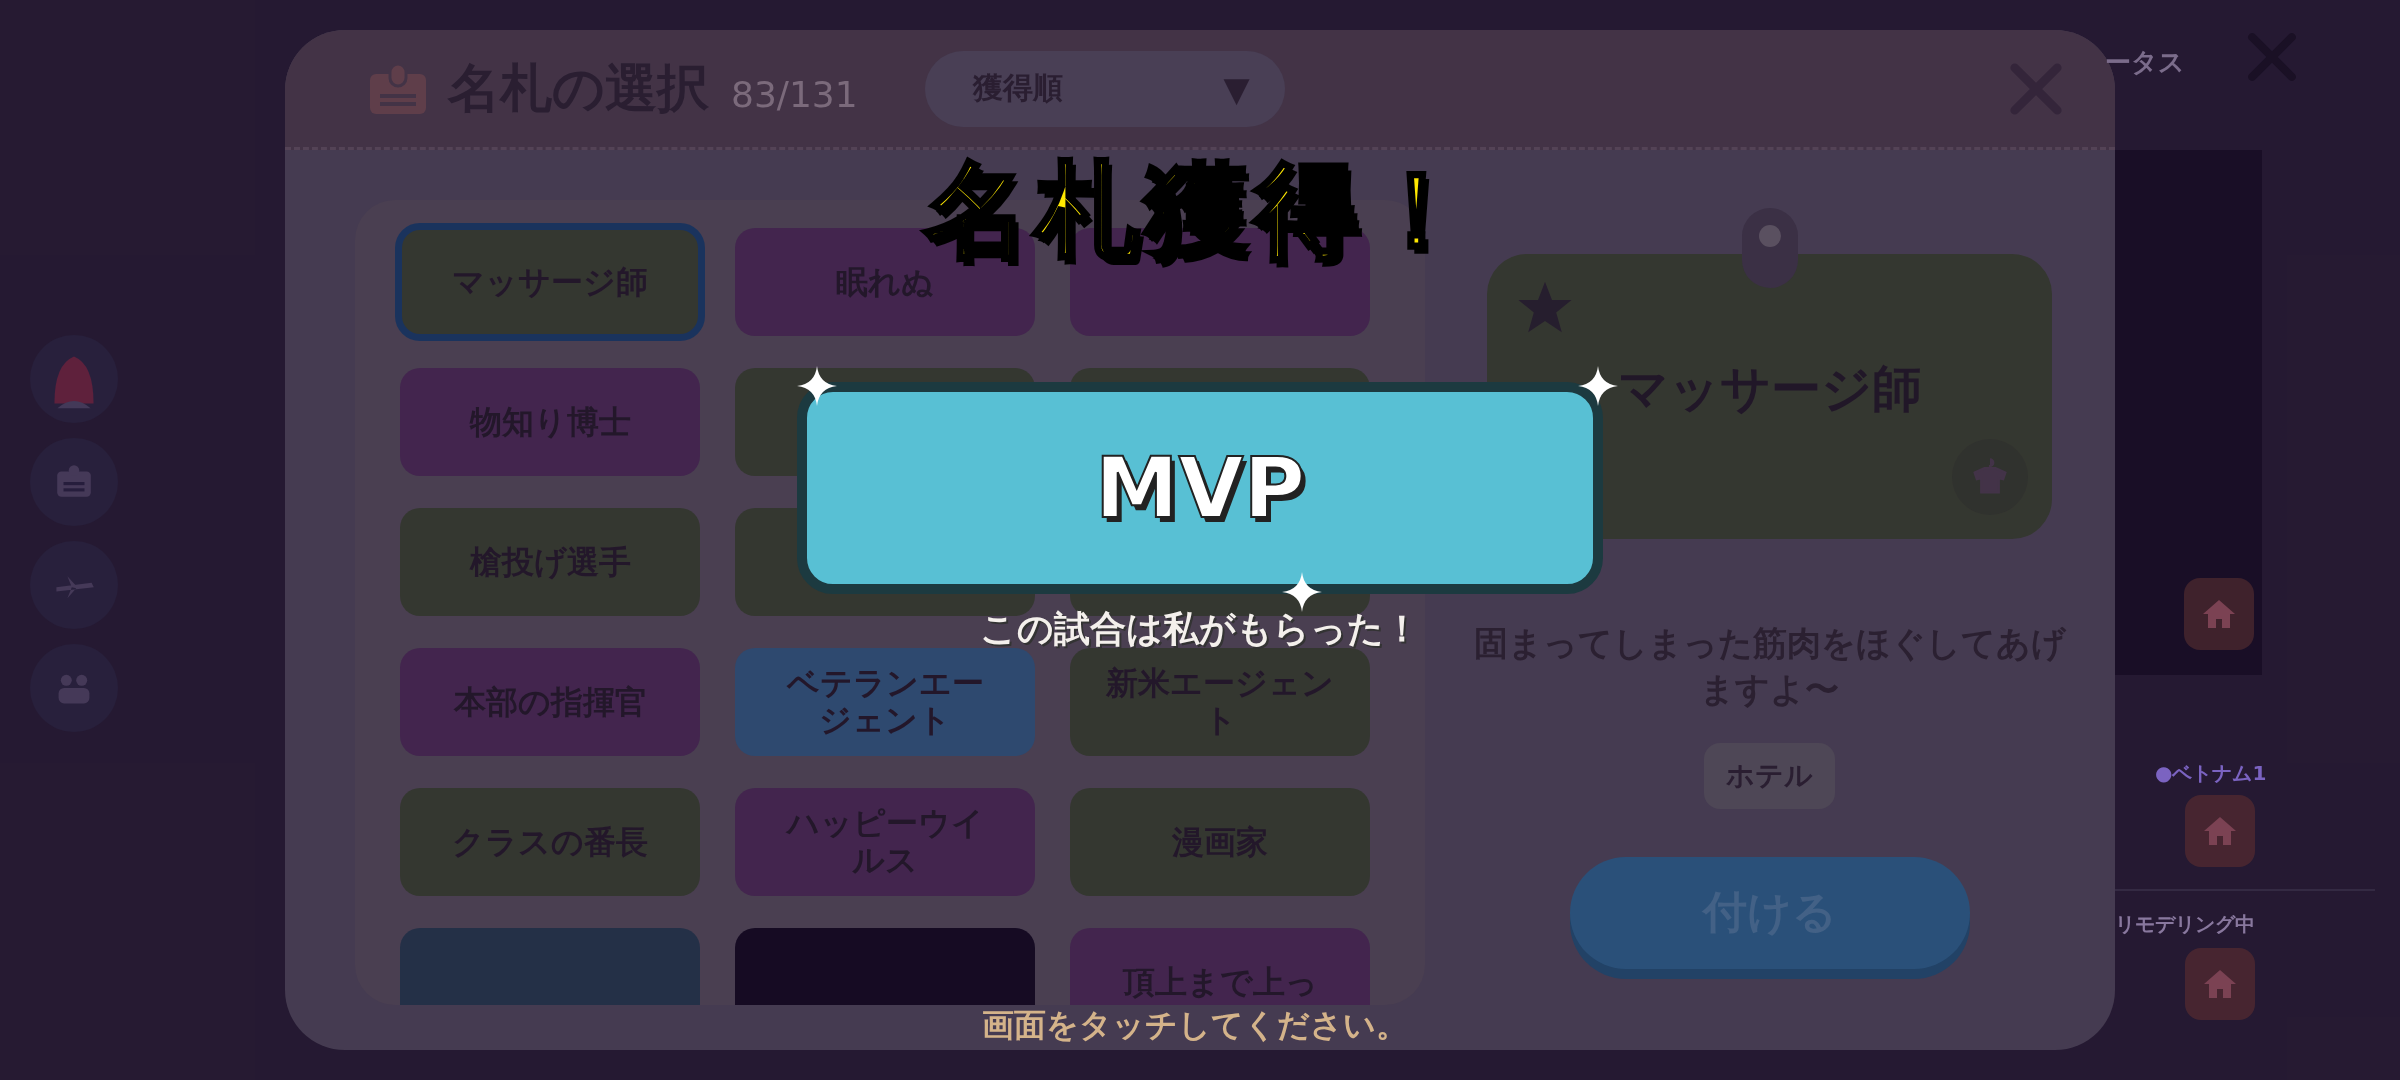 The height and width of the screenshot is (1080, 2400). Describe the element at coordinates (2211, 773) in the screenshot. I see `region-label: ●ベトナム1` at that location.